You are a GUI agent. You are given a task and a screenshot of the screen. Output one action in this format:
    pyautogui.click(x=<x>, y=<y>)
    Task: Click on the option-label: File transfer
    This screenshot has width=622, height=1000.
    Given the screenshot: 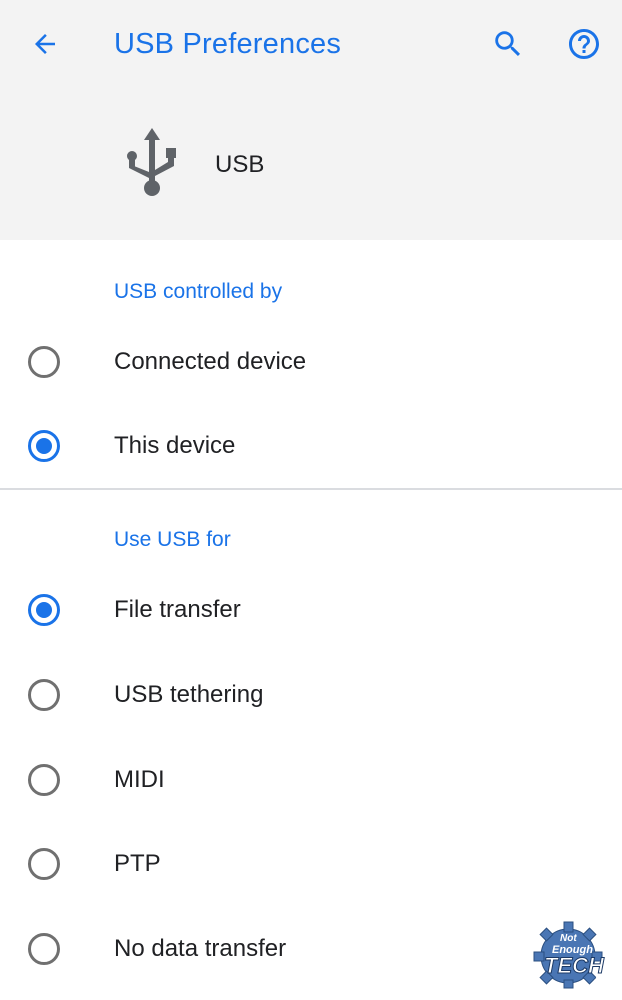 What is the action you would take?
    pyautogui.click(x=177, y=609)
    